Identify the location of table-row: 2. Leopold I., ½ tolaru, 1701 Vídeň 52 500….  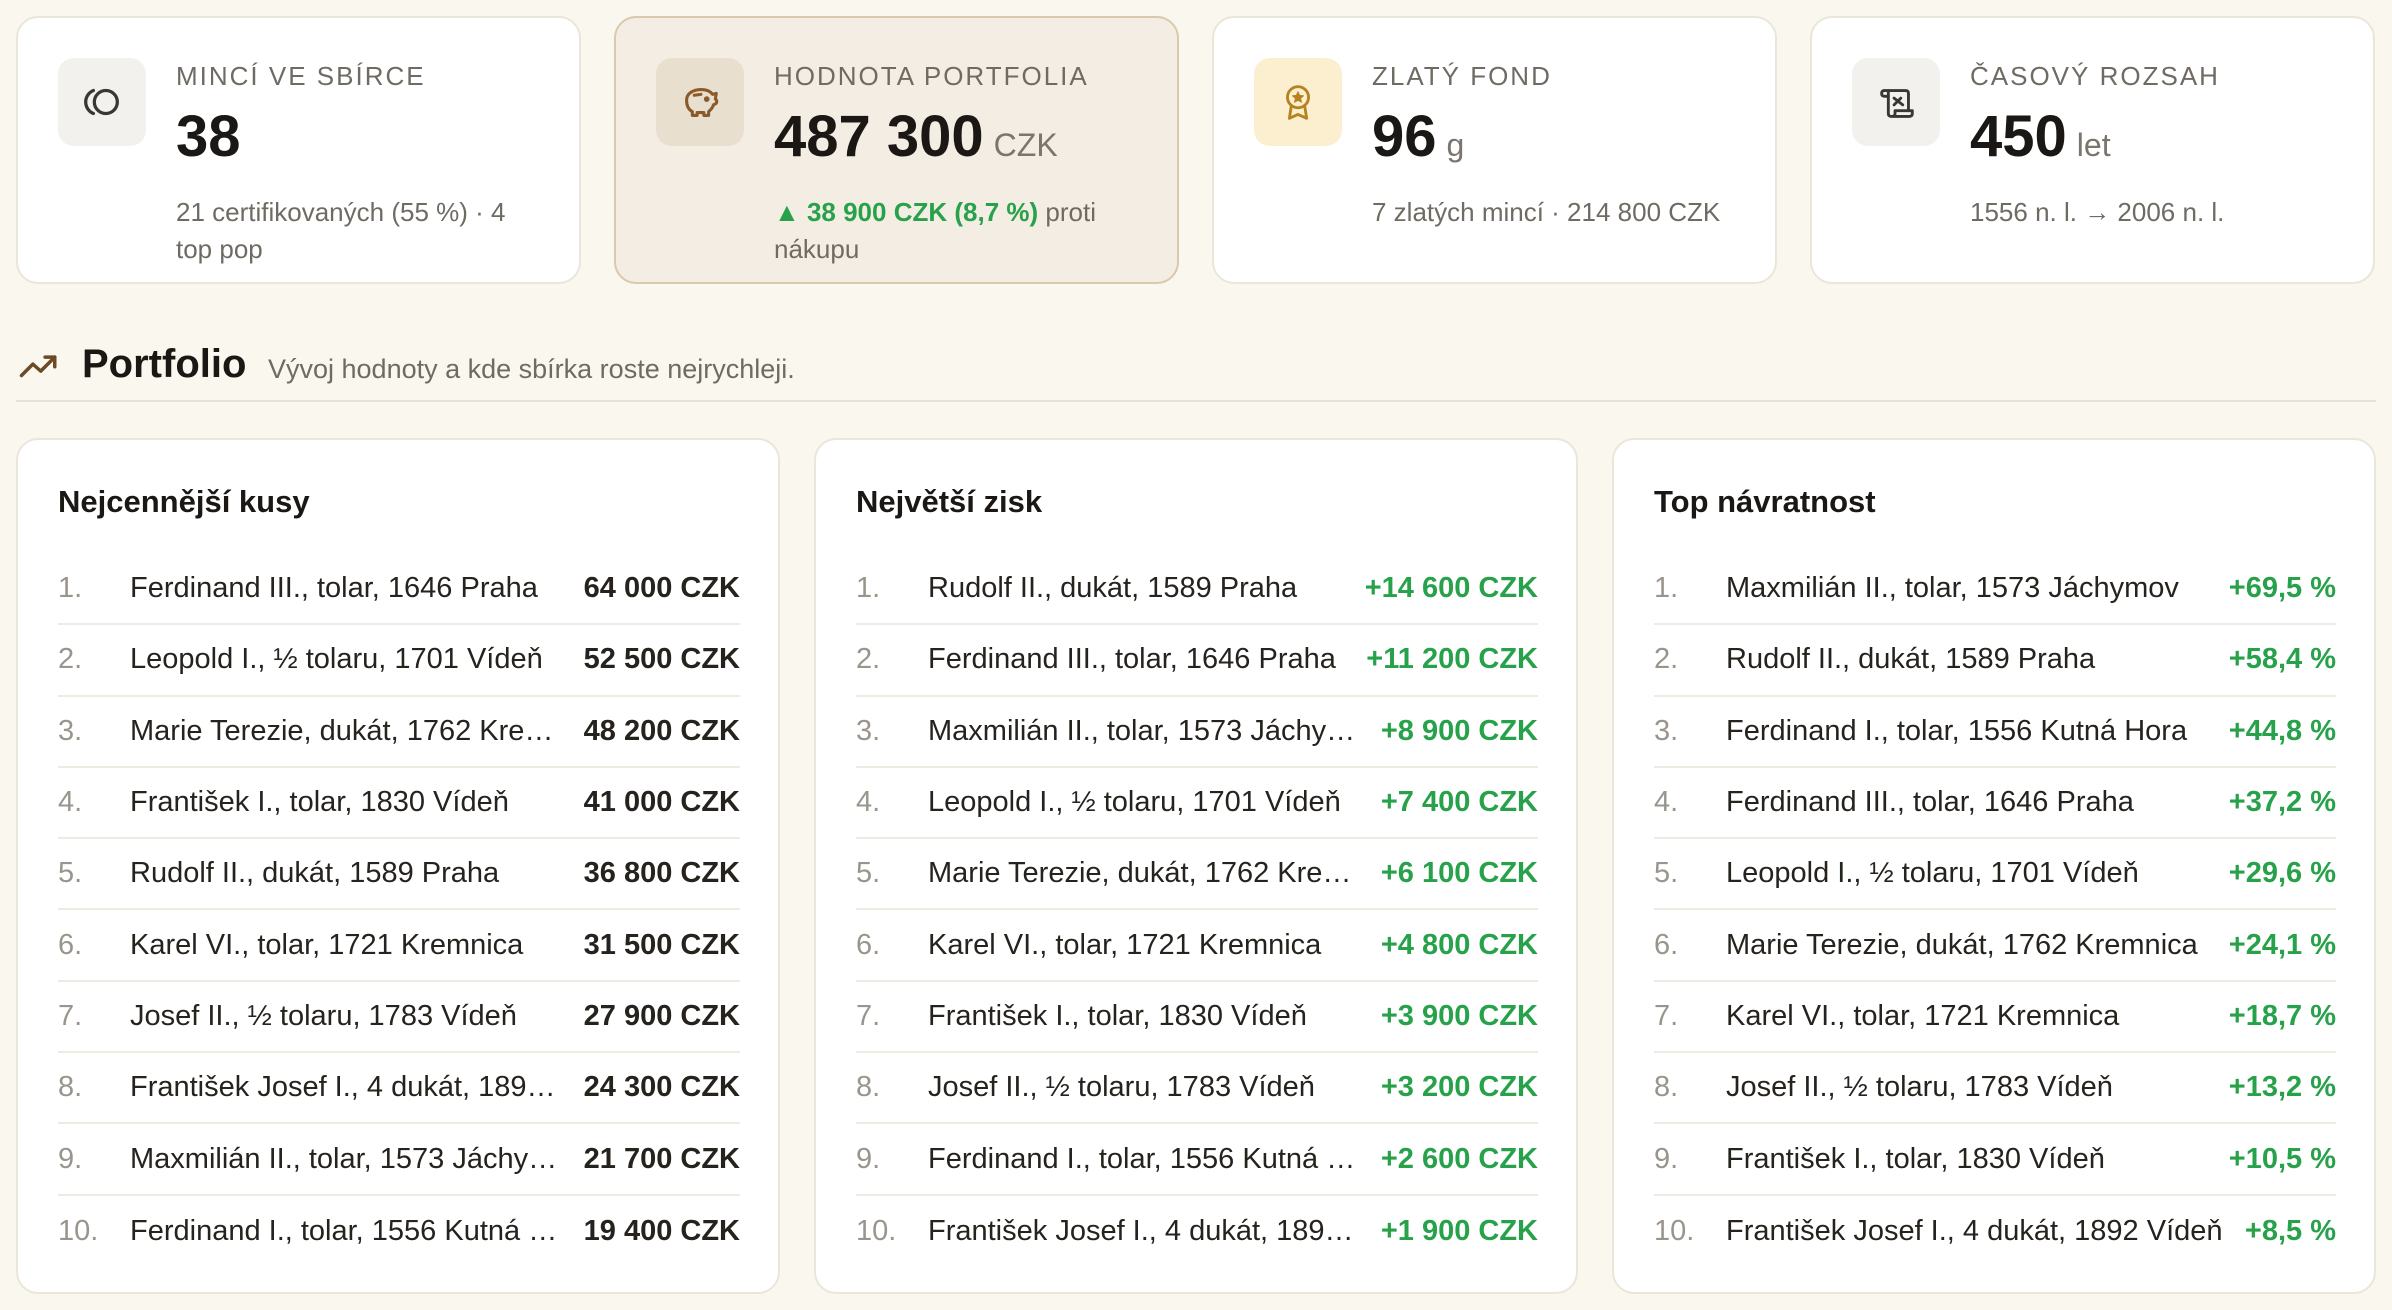
(399, 661).